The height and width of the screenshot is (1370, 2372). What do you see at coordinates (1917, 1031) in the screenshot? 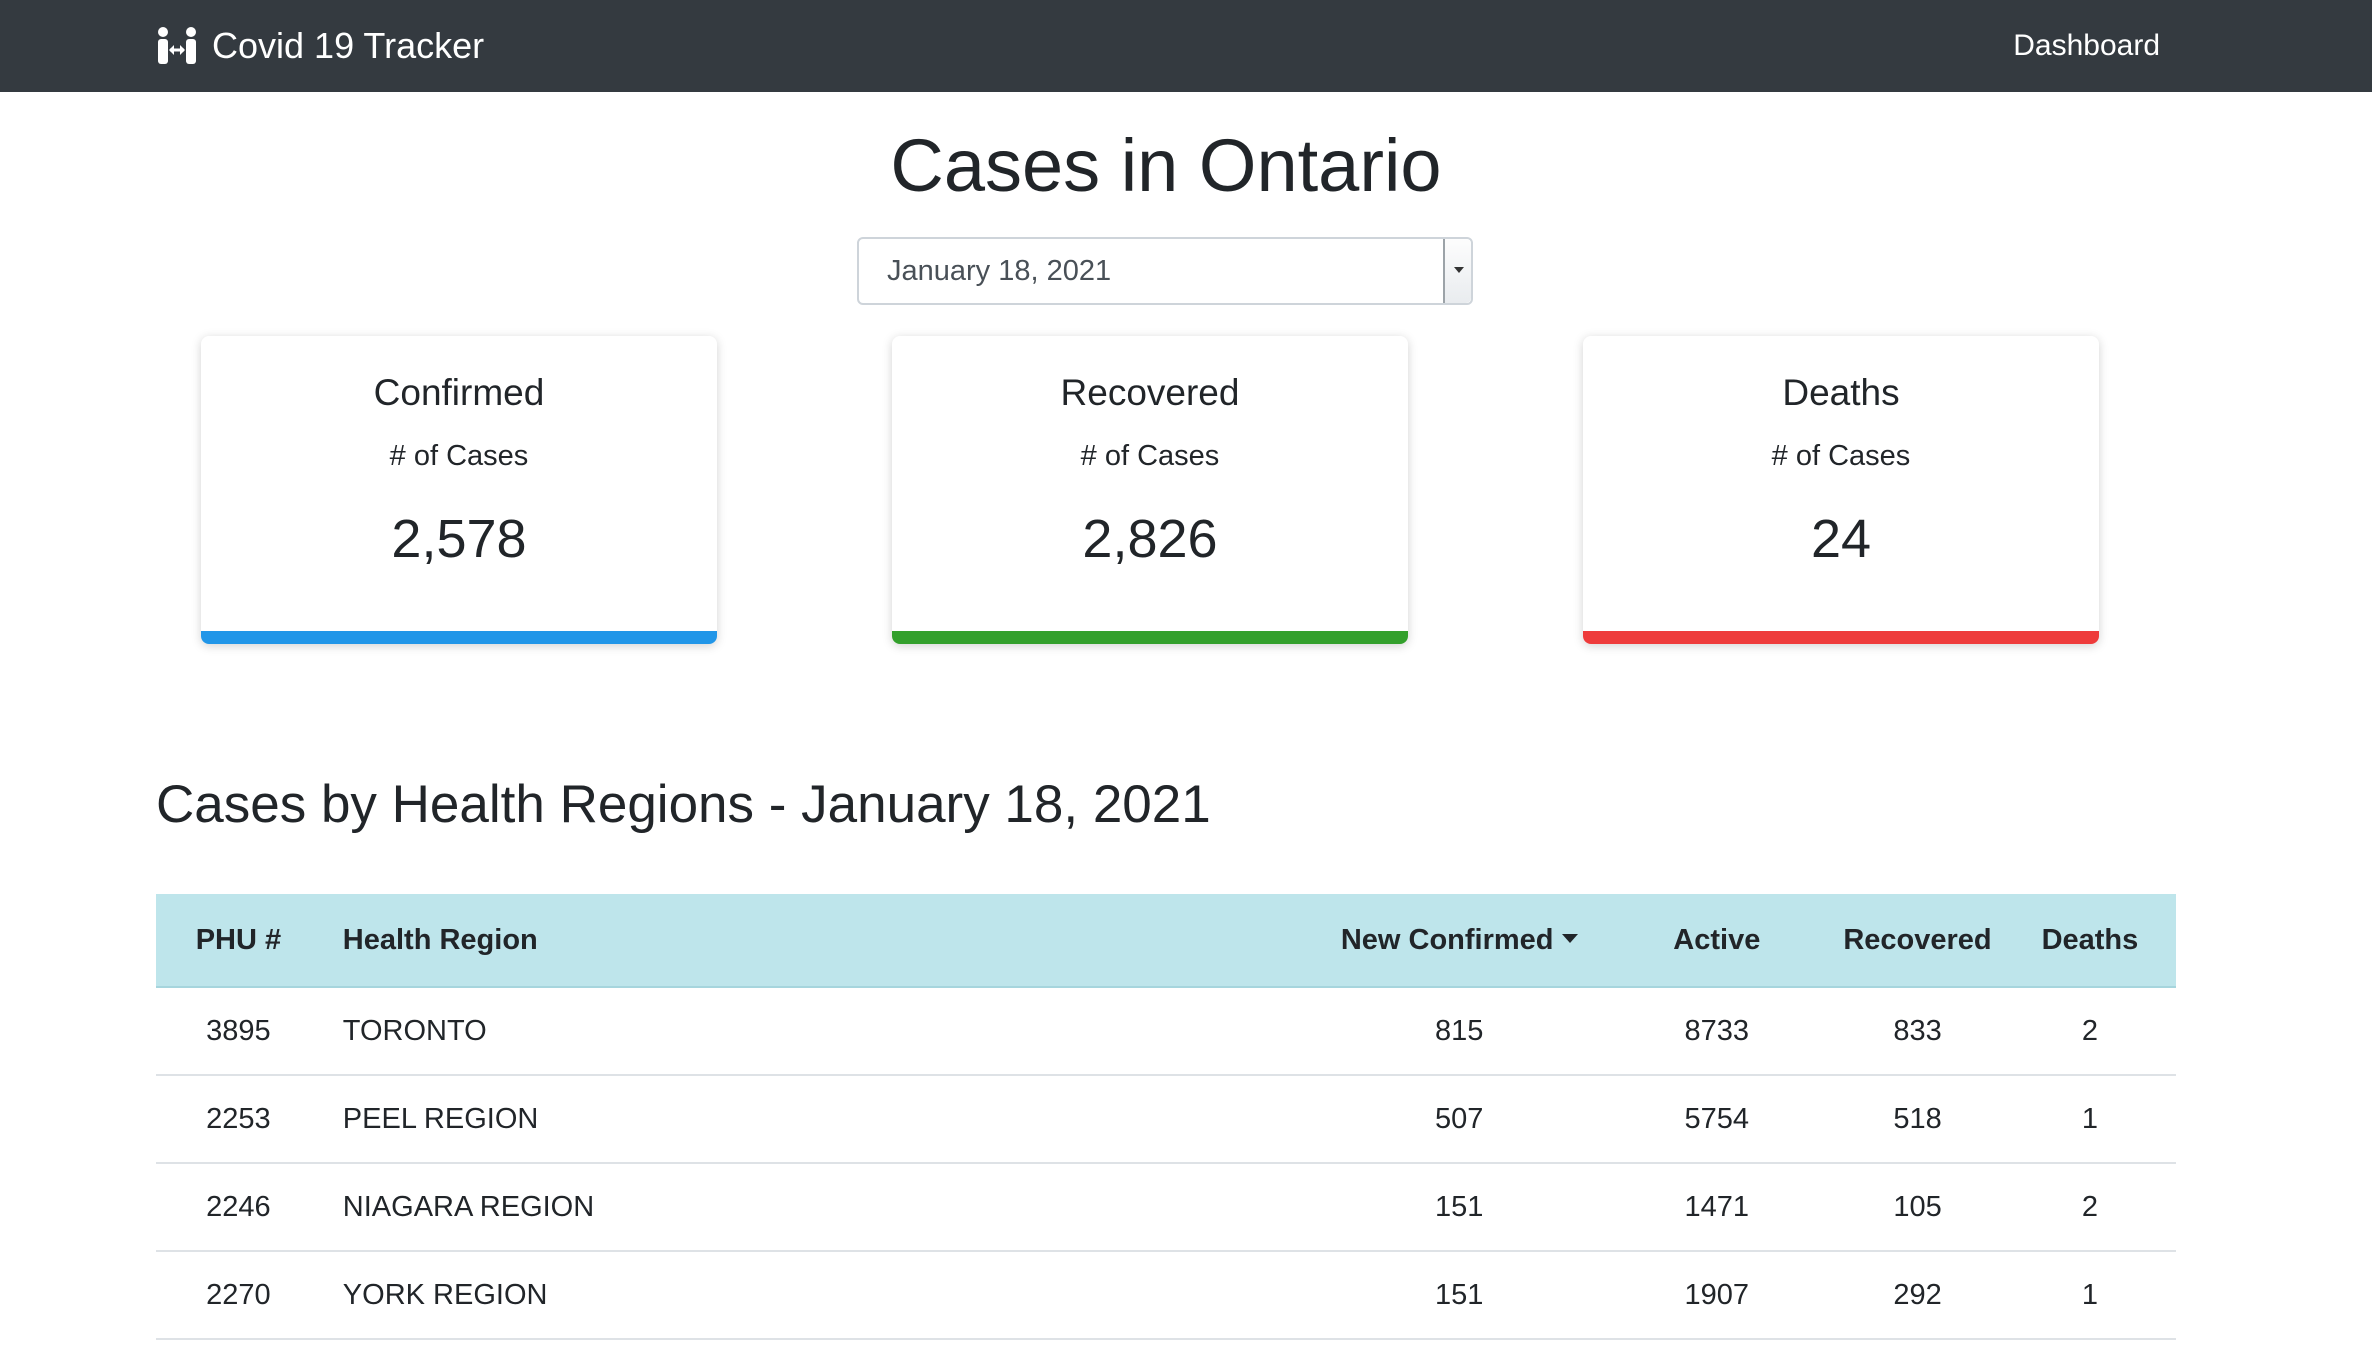
I see `cell-recovered: 833` at bounding box center [1917, 1031].